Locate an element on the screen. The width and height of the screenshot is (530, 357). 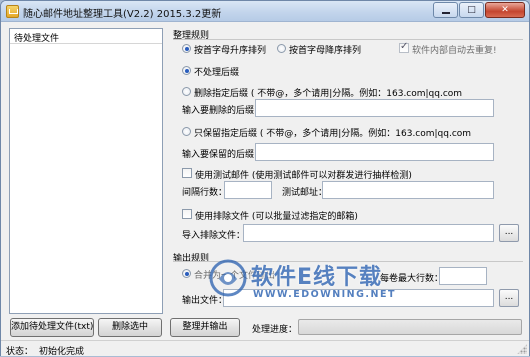
close-button: ✕ is located at coordinates (505, 10).